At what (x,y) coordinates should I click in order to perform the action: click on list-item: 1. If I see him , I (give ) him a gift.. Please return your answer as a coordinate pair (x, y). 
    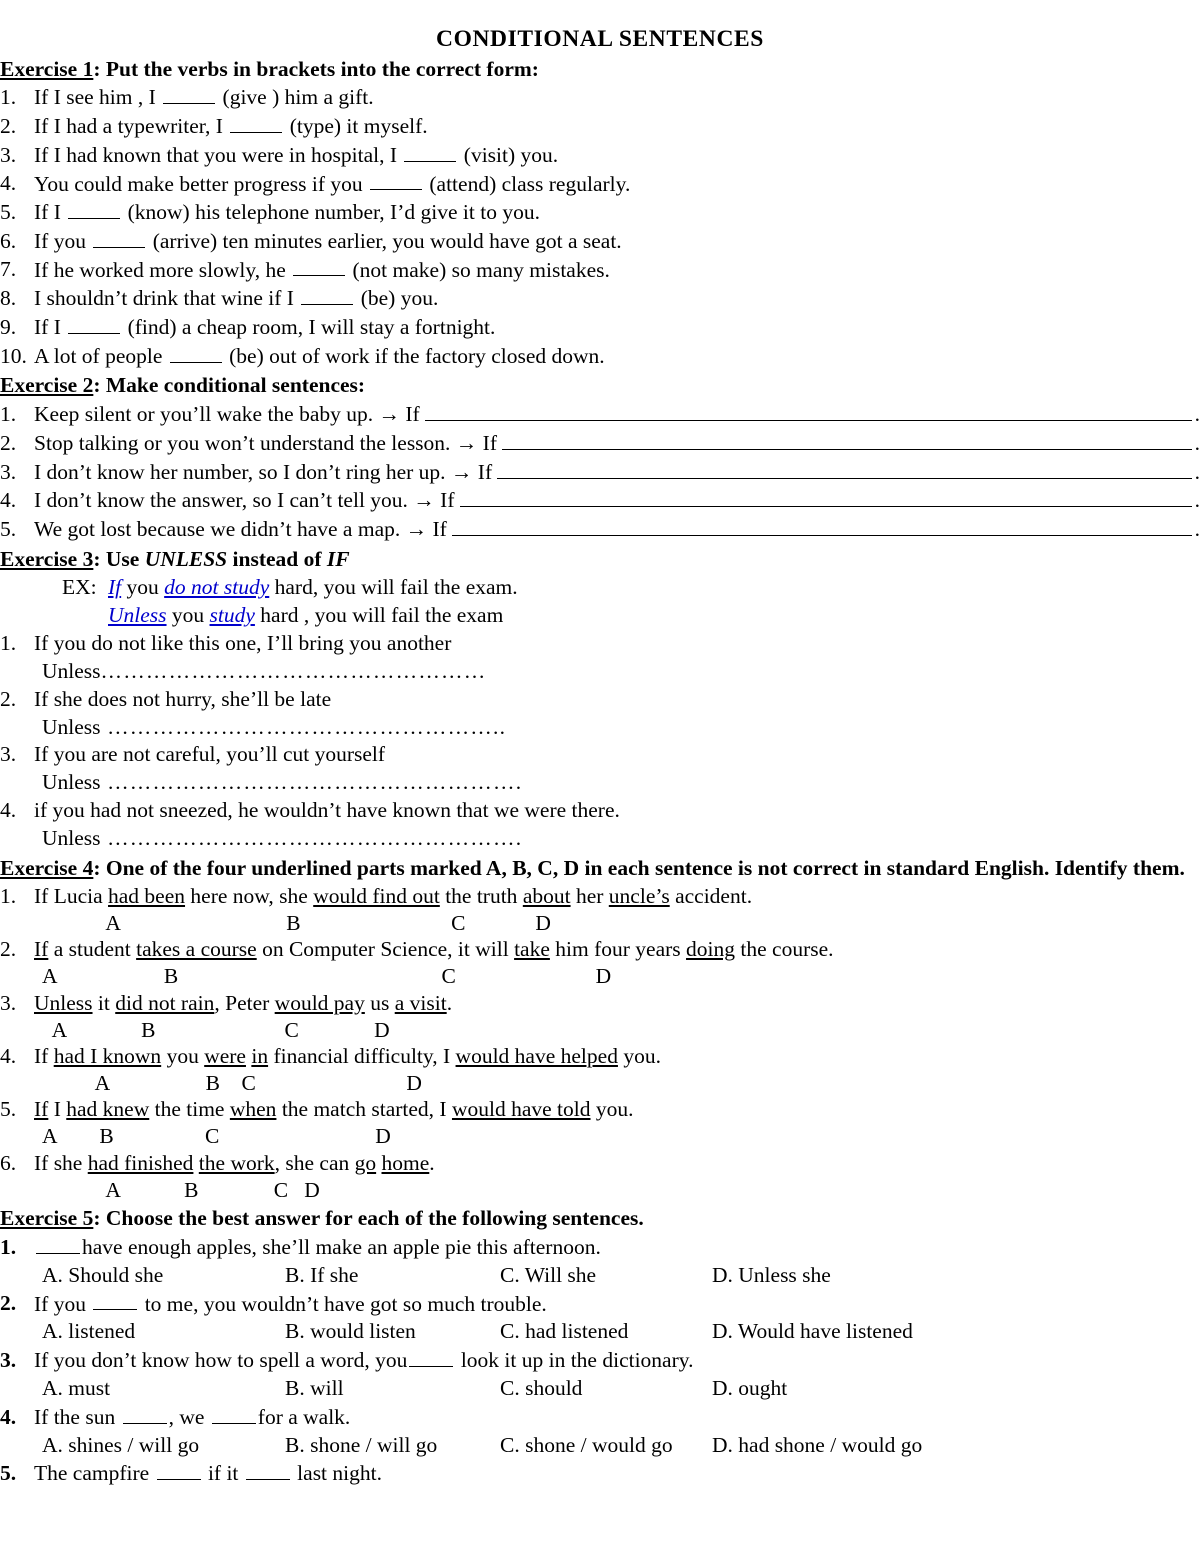
    Looking at the image, I should click on (600, 97).